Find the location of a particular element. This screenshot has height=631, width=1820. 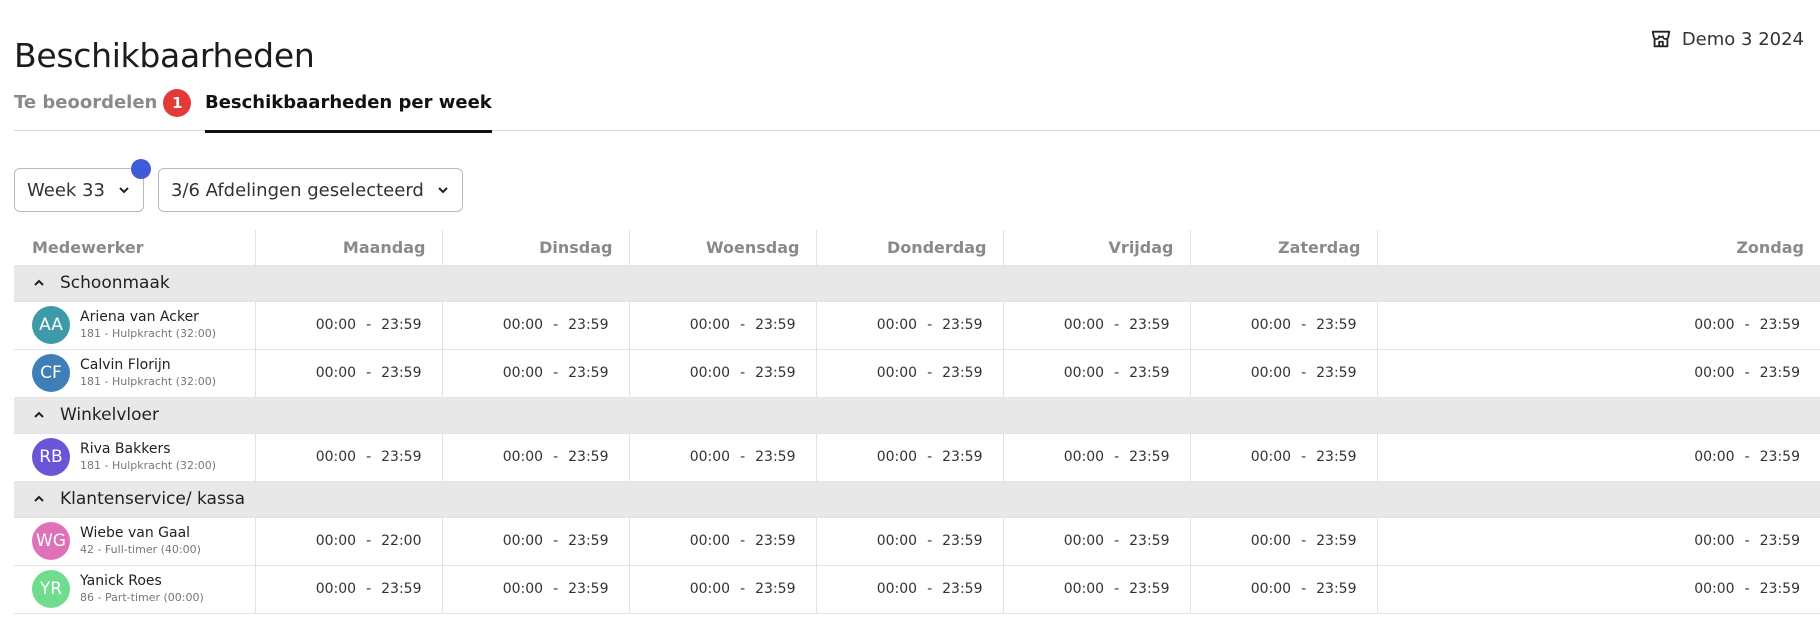

tab-te-beoordelen: Te beoordelen 1 is located at coordinates (103, 110).